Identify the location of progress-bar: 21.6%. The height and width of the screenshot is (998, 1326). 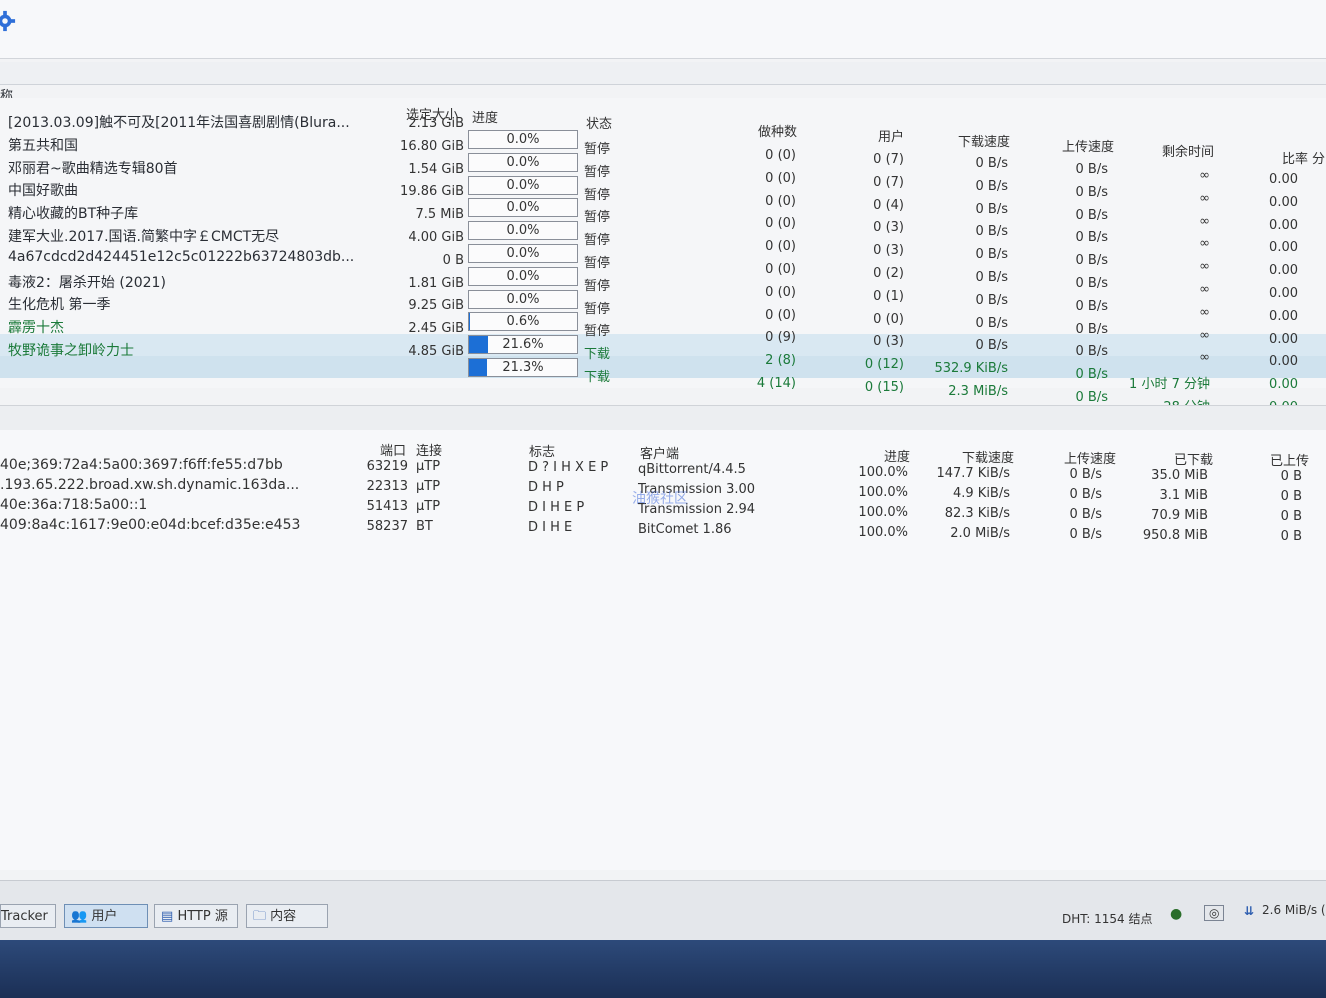
(523, 345).